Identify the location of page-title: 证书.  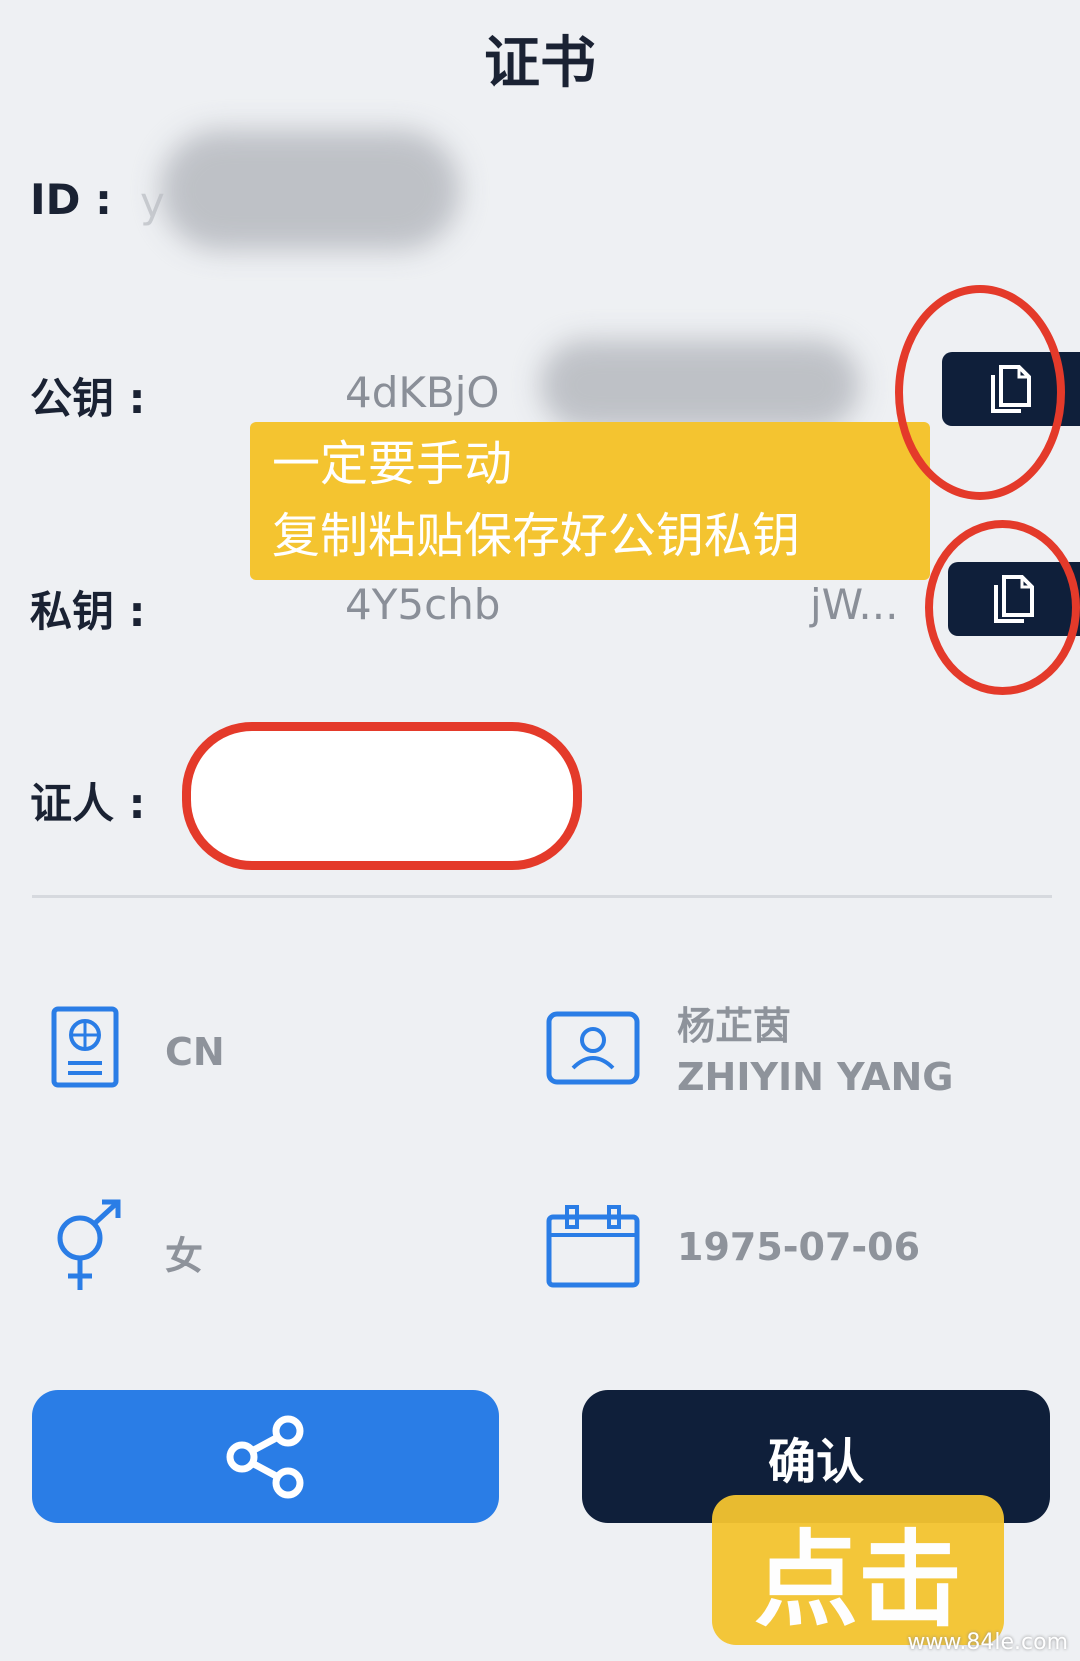
(540, 63).